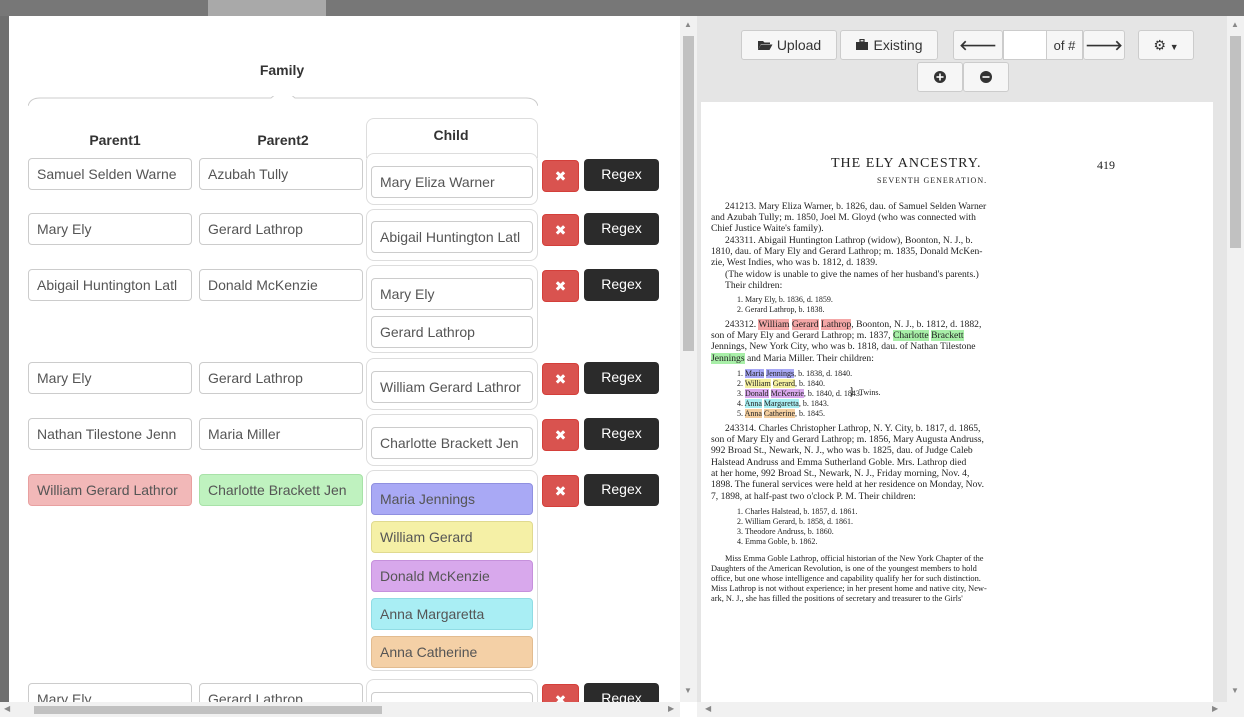 This screenshot has height=717, width=1244. I want to click on arrow-left-icon: 🡐, so click(978, 45).